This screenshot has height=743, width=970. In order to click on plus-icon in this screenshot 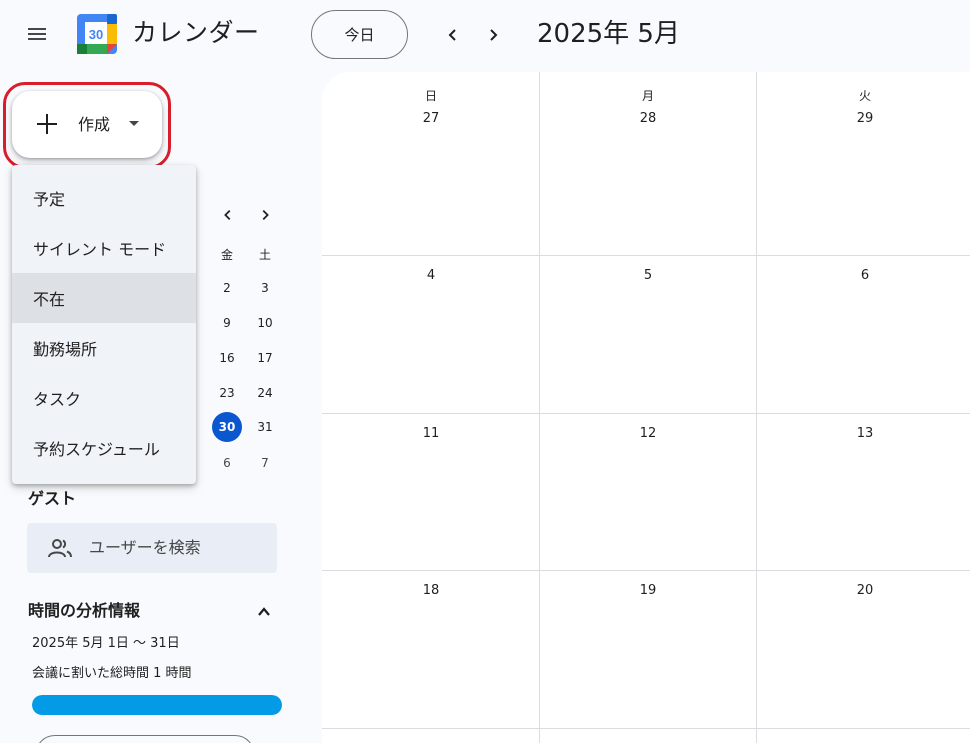, I will do `click(47, 124)`.